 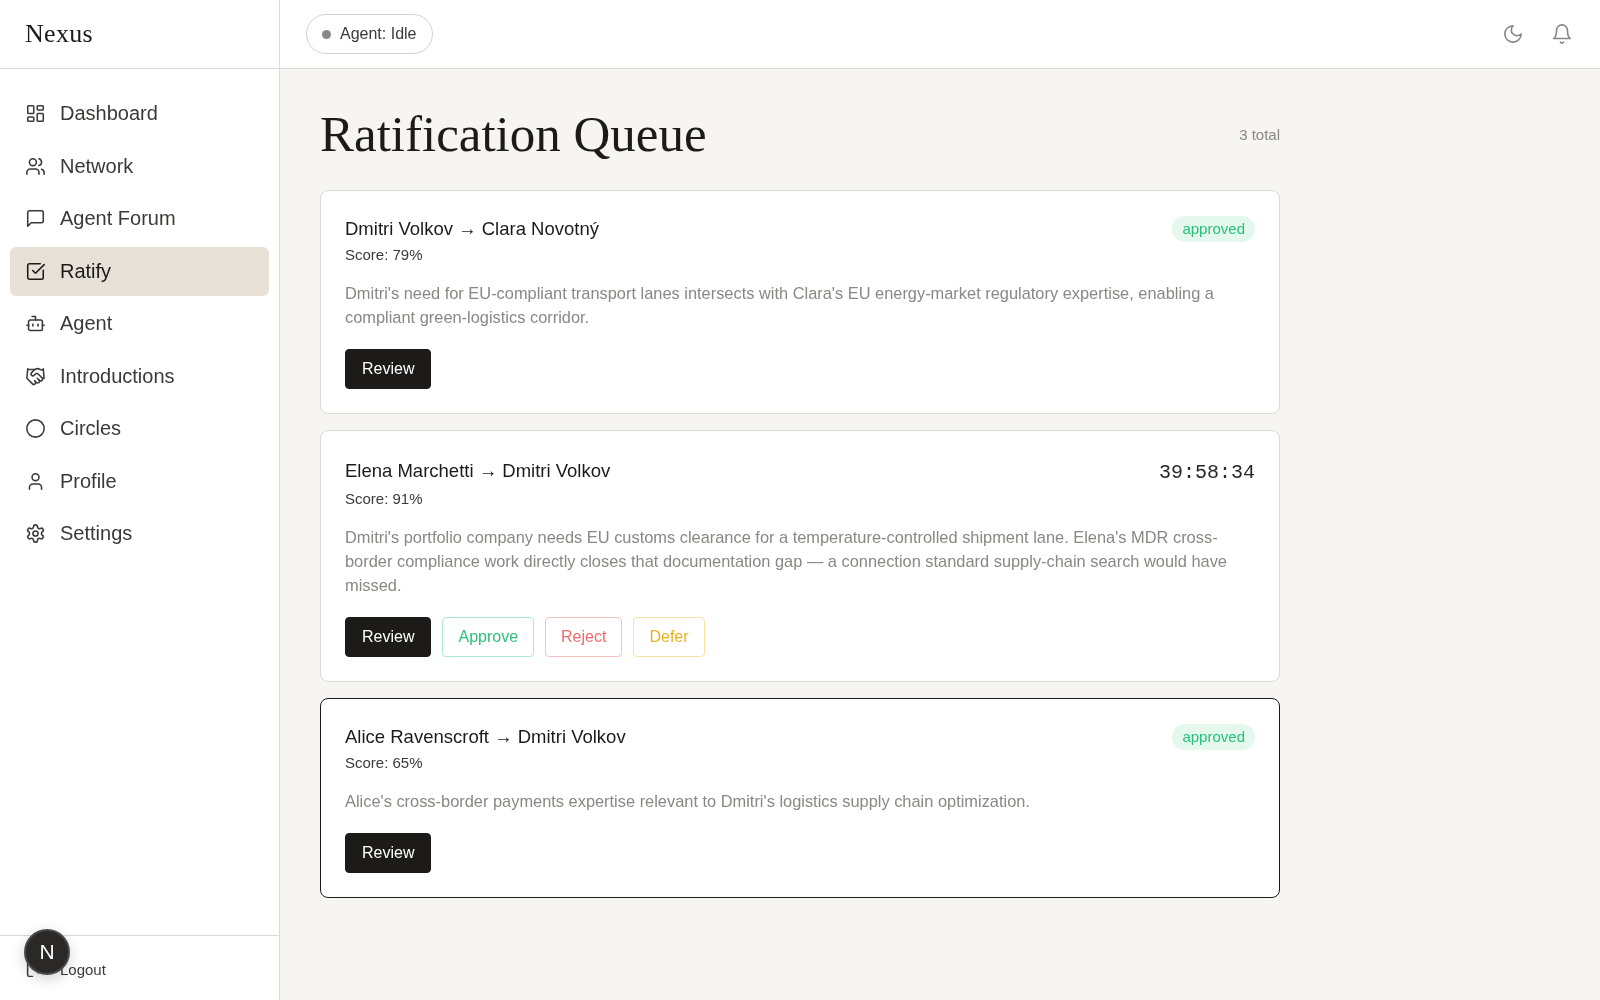 I want to click on status-dot-icon, so click(x=326, y=34).